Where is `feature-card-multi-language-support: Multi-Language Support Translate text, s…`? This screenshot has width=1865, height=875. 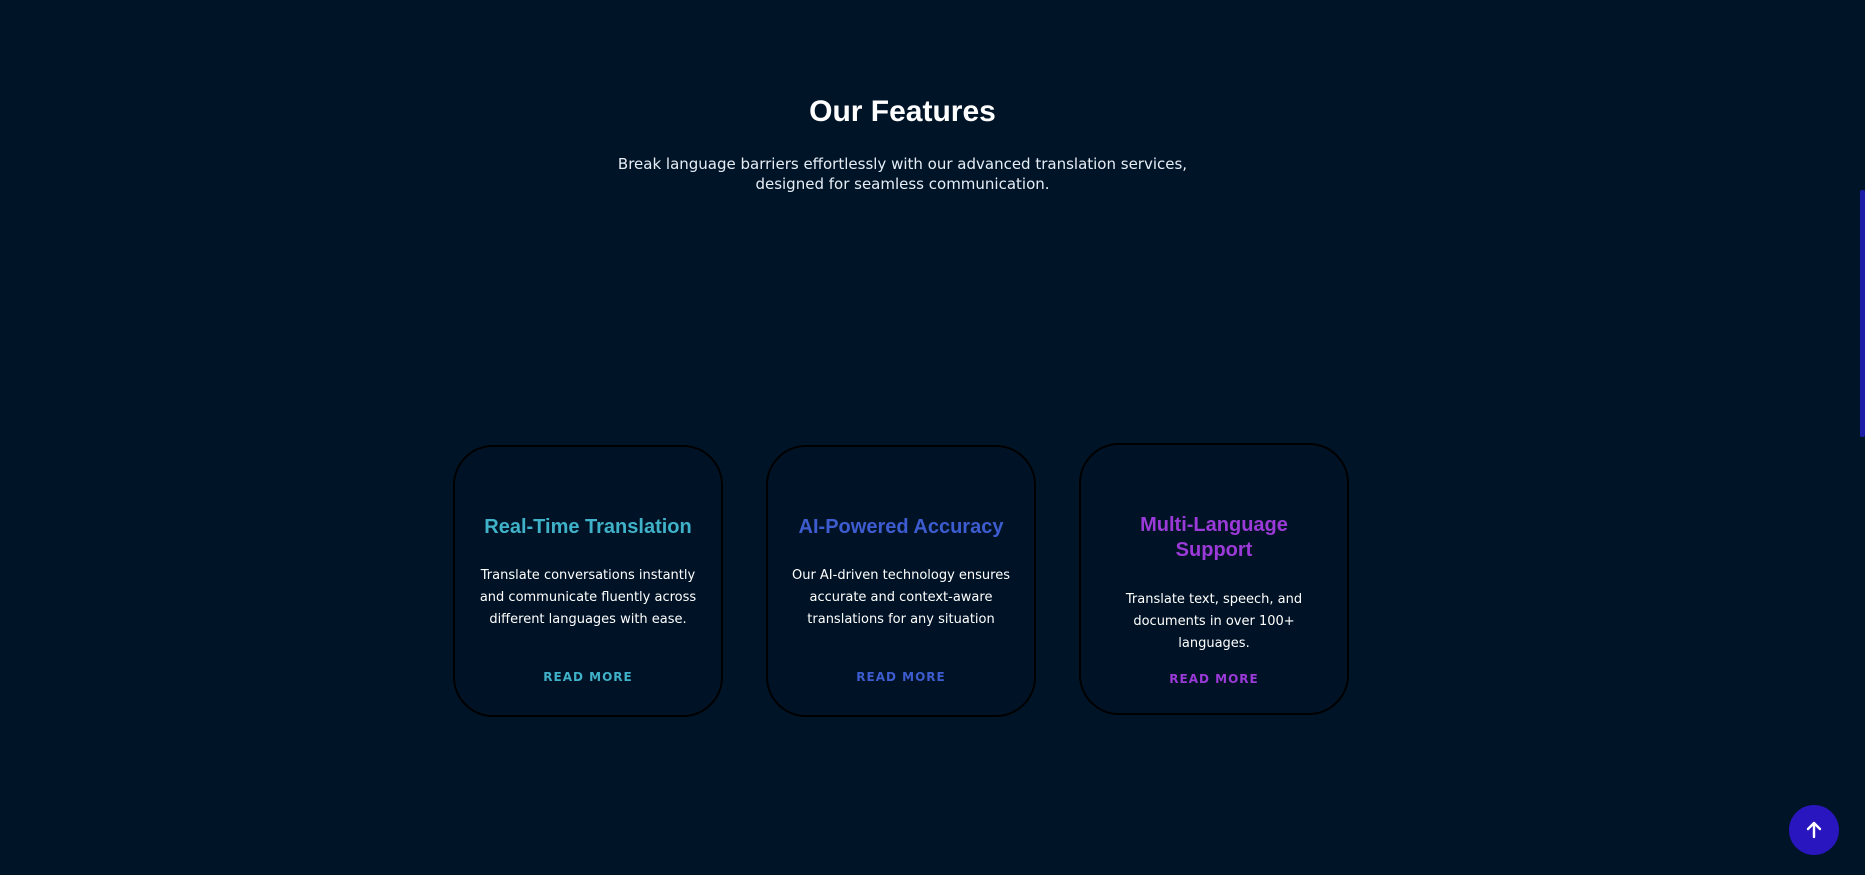
feature-card-multi-language-support: Multi-Language Support Translate text, s… is located at coordinates (1214, 579).